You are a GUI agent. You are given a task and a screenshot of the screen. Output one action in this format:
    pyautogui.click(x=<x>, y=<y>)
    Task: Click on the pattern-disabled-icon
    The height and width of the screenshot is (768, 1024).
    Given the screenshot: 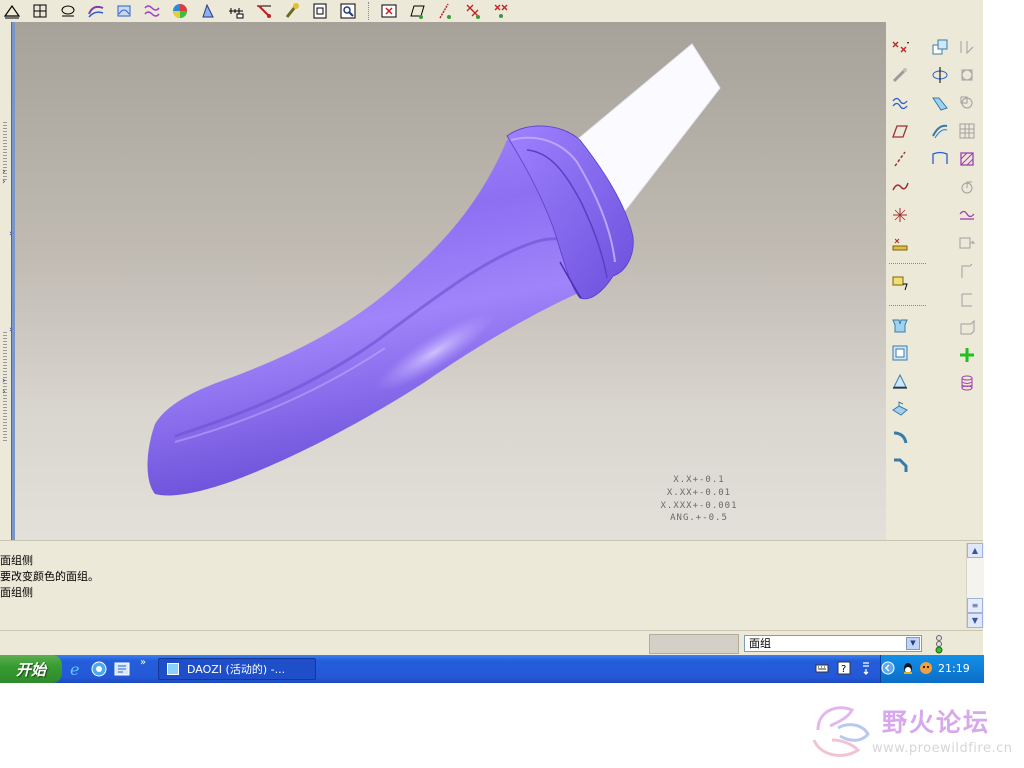 What is the action you would take?
    pyautogui.click(x=967, y=75)
    